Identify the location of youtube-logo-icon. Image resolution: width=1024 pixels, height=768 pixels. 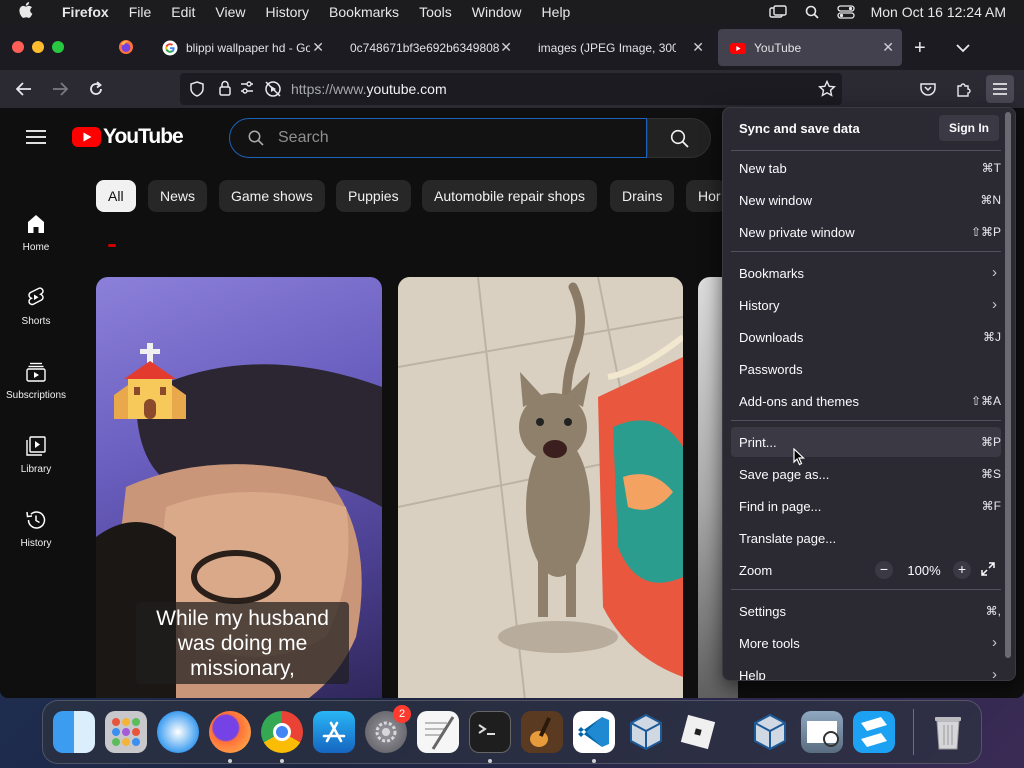
(86, 139).